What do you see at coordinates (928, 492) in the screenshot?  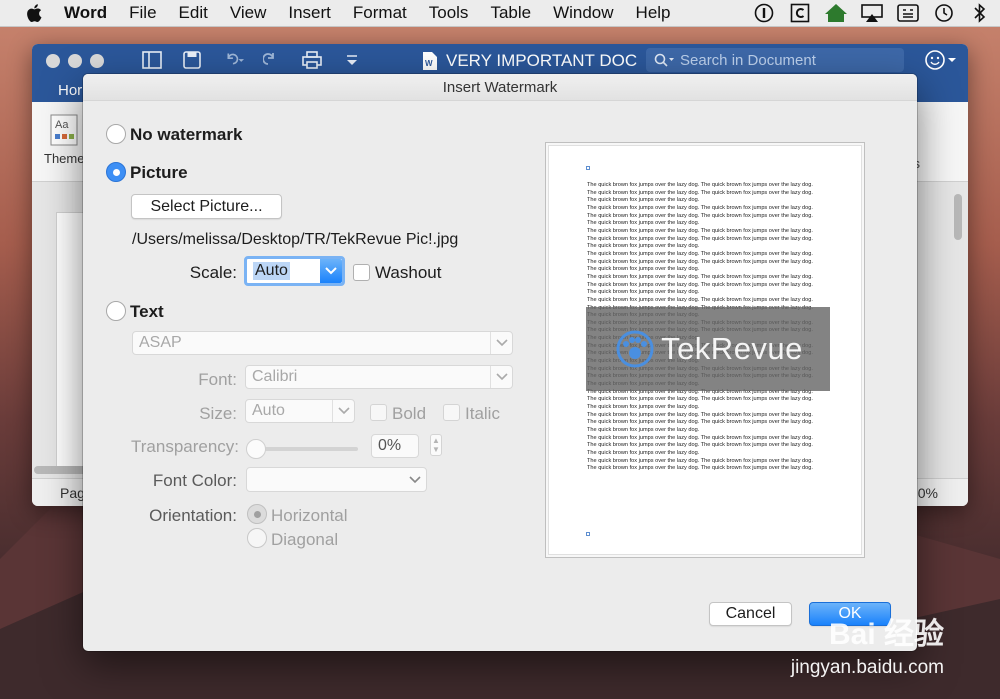 I see `zoom-level: 0%` at bounding box center [928, 492].